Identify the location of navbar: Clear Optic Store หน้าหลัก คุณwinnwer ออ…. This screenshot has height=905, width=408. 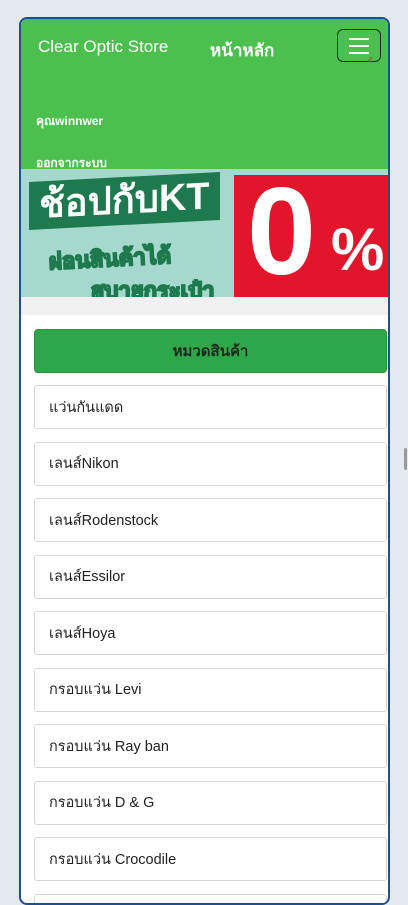
(204, 94).